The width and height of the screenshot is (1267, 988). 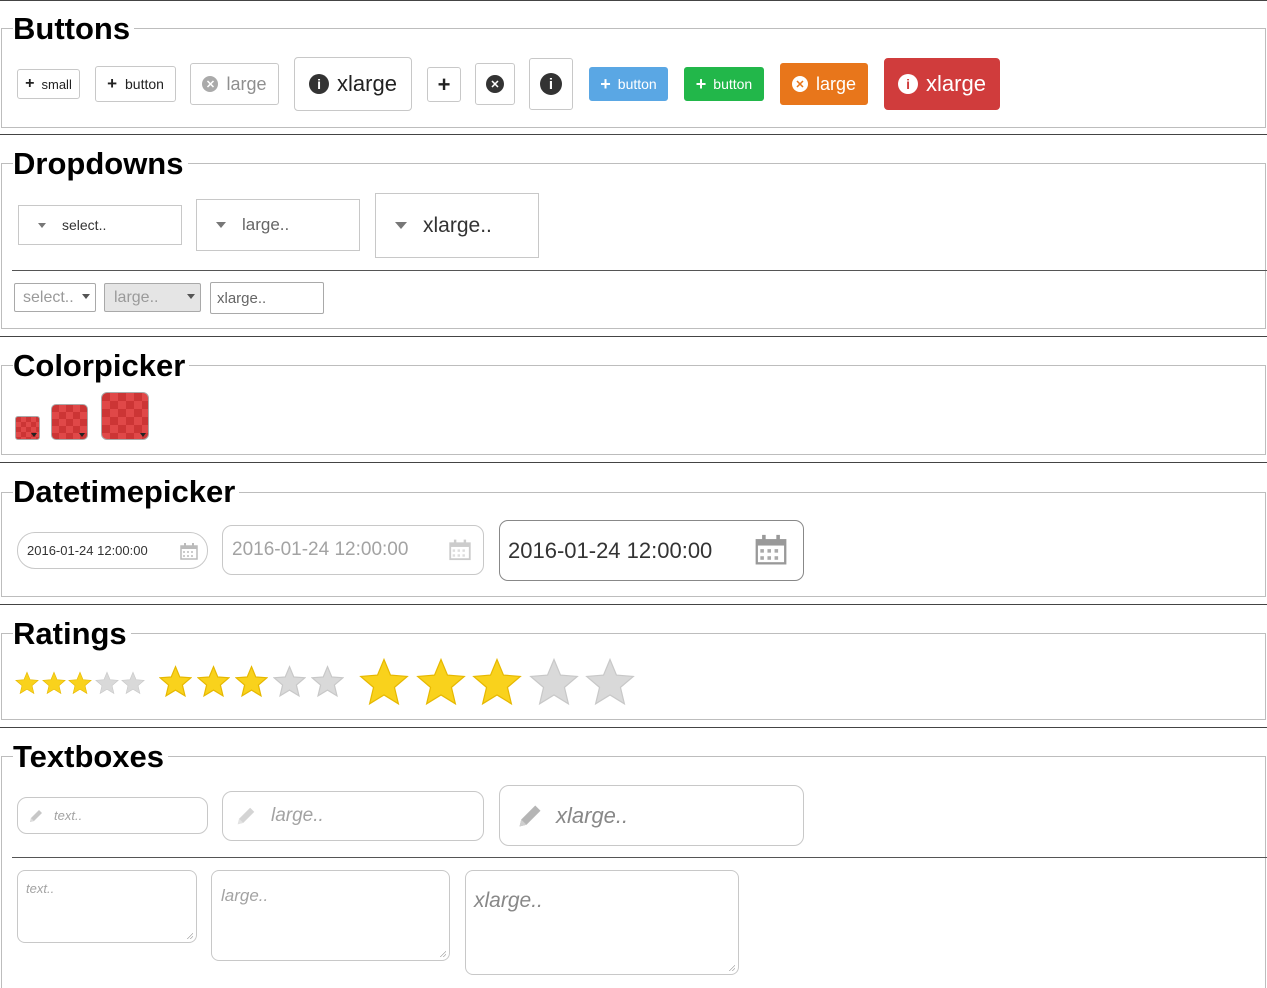 I want to click on text-input-large-placeholder: large.., so click(x=297, y=815).